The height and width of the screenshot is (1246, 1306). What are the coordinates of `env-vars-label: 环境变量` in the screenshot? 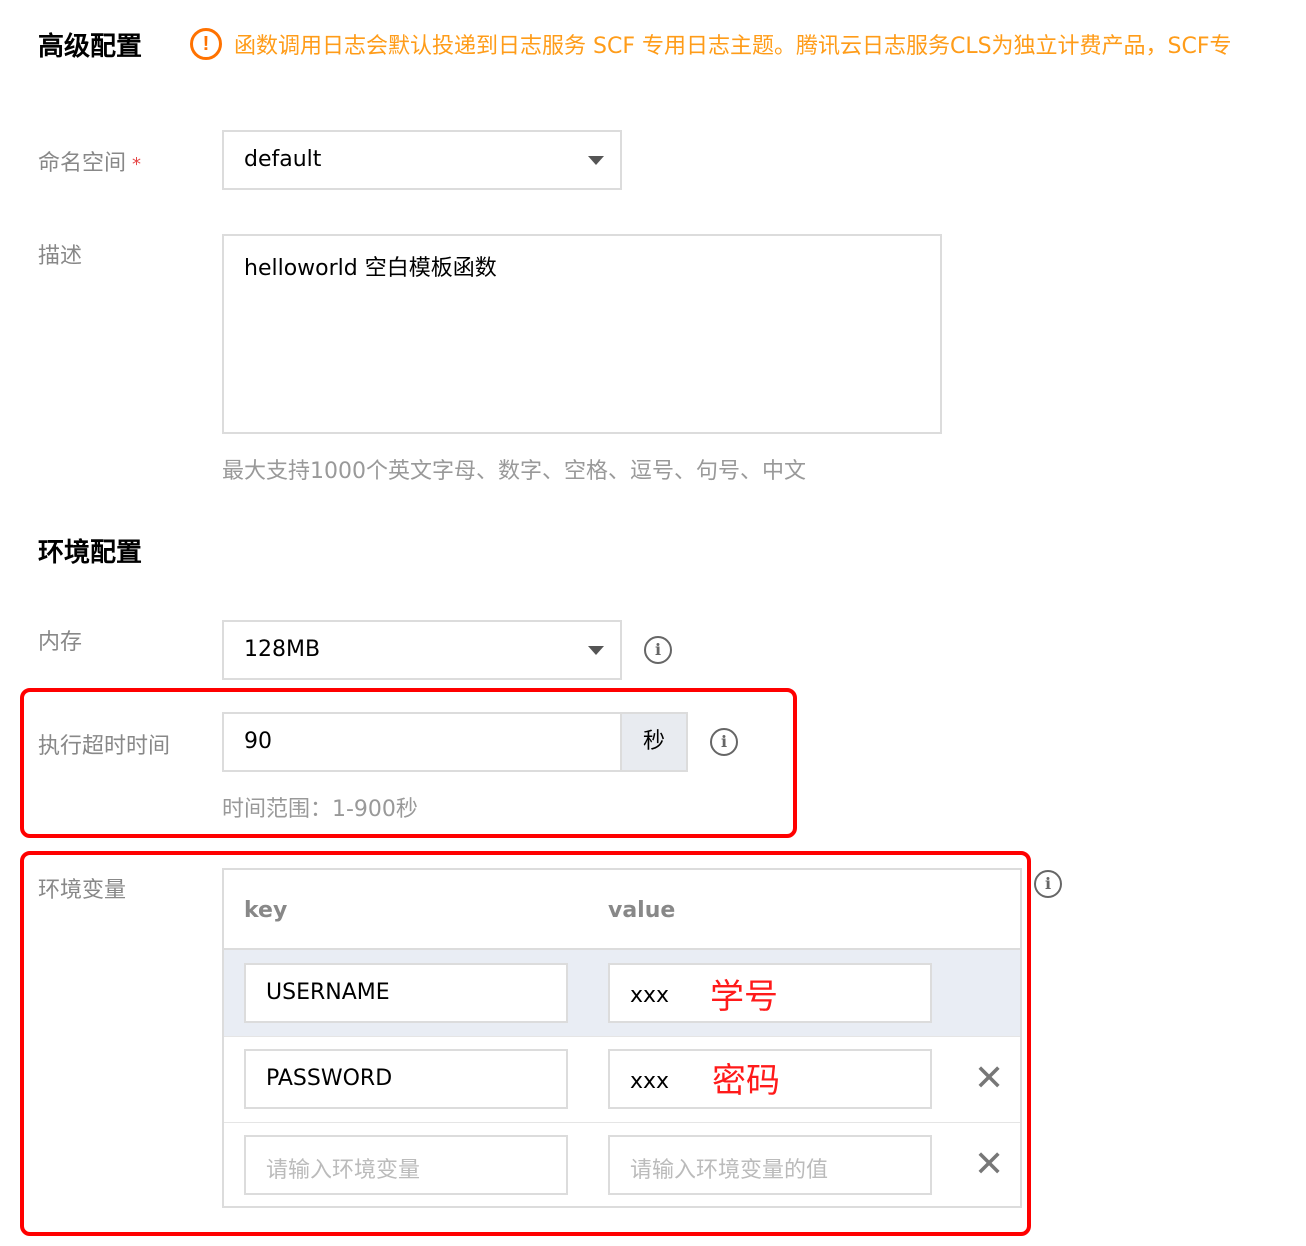 It's located at (82, 890).